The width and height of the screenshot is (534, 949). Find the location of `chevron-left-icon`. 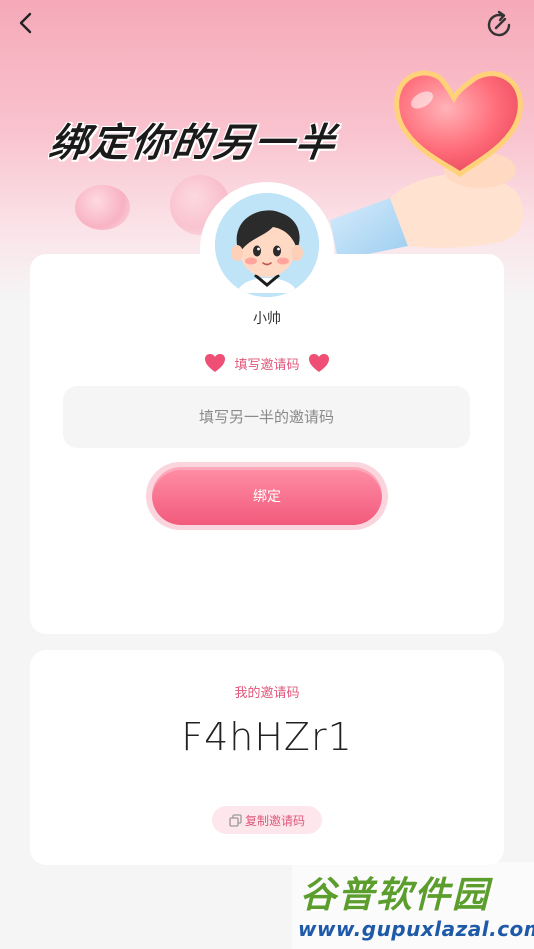

chevron-left-icon is located at coordinates (25, 23).